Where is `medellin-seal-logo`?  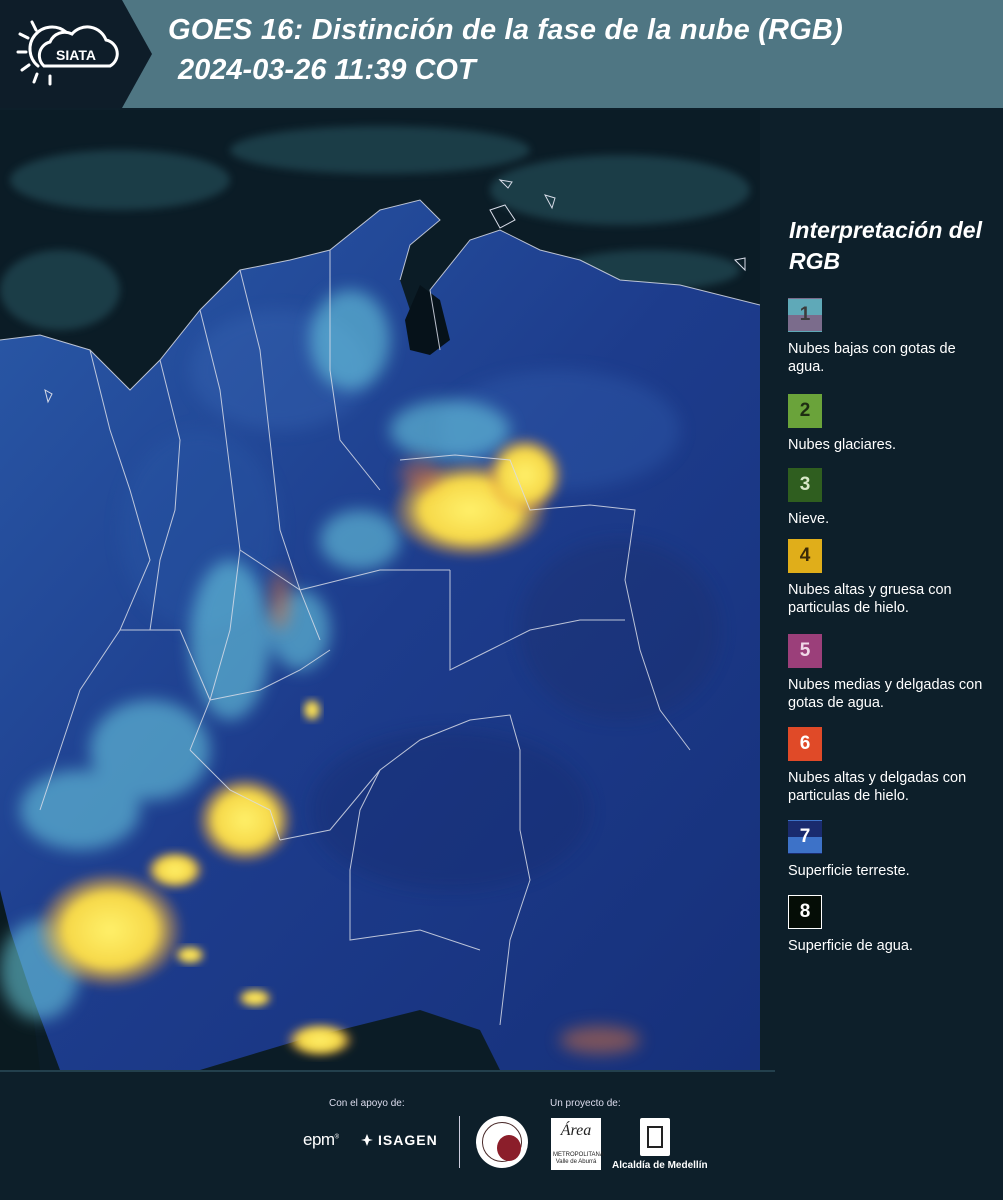 medellin-seal-logo is located at coordinates (502, 1142).